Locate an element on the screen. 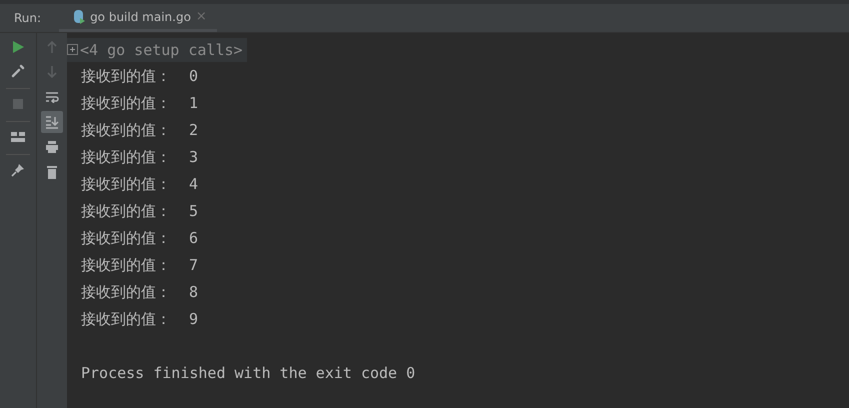  output-line: 接收到的值： 1 is located at coordinates (140, 103).